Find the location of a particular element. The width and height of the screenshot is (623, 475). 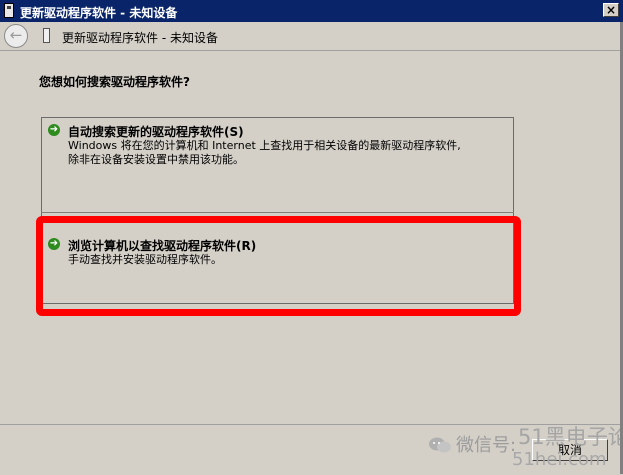

back-button: ← is located at coordinates (16, 36).